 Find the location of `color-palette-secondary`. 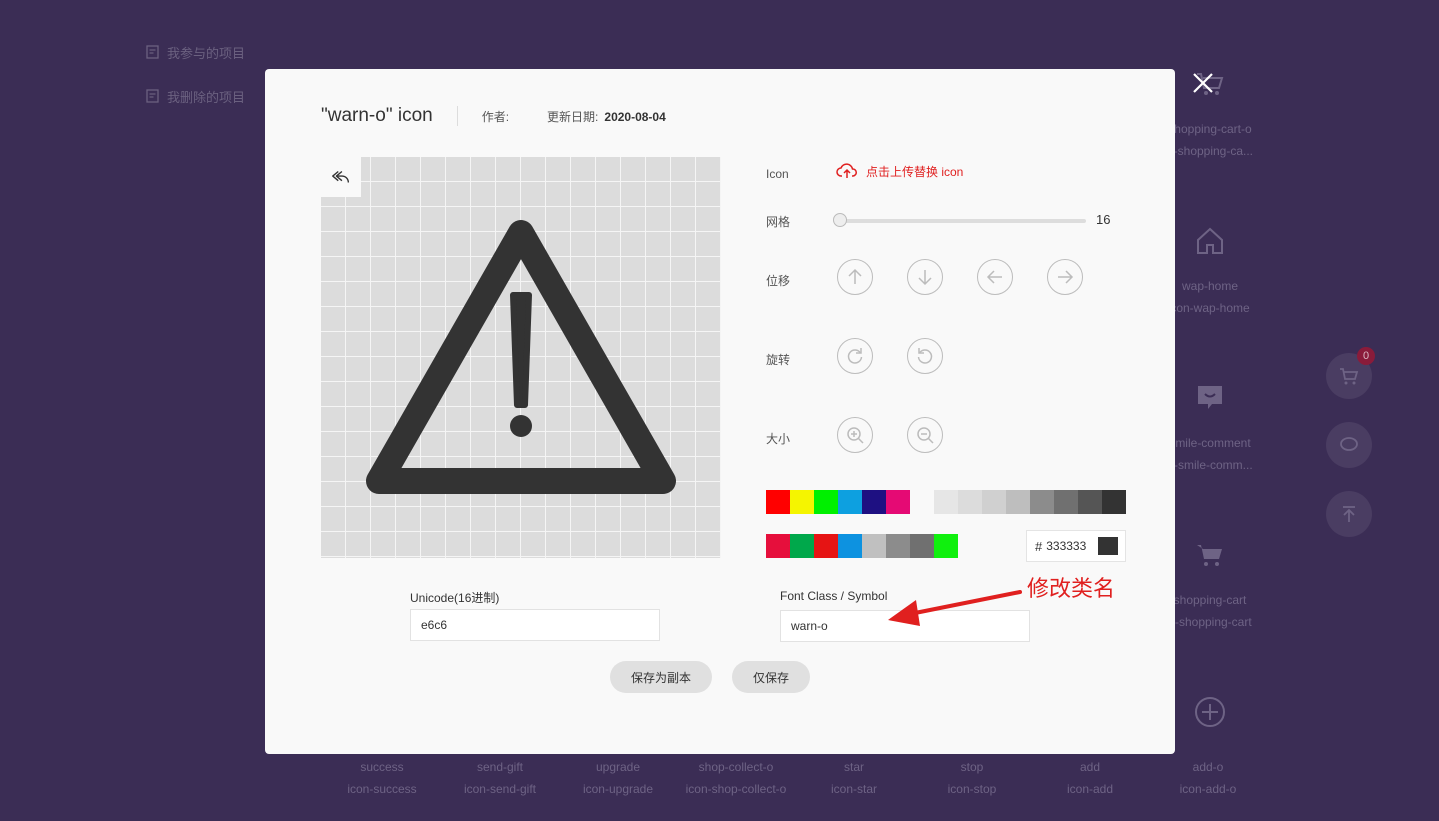

color-palette-secondary is located at coordinates (862, 546).